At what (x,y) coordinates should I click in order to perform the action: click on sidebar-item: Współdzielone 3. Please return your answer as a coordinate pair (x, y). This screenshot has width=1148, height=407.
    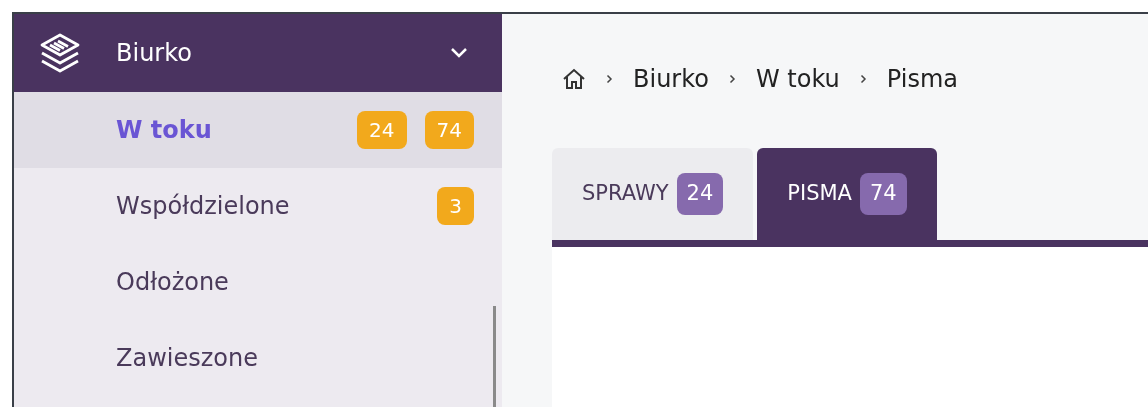
    Looking at the image, I should click on (258, 206).